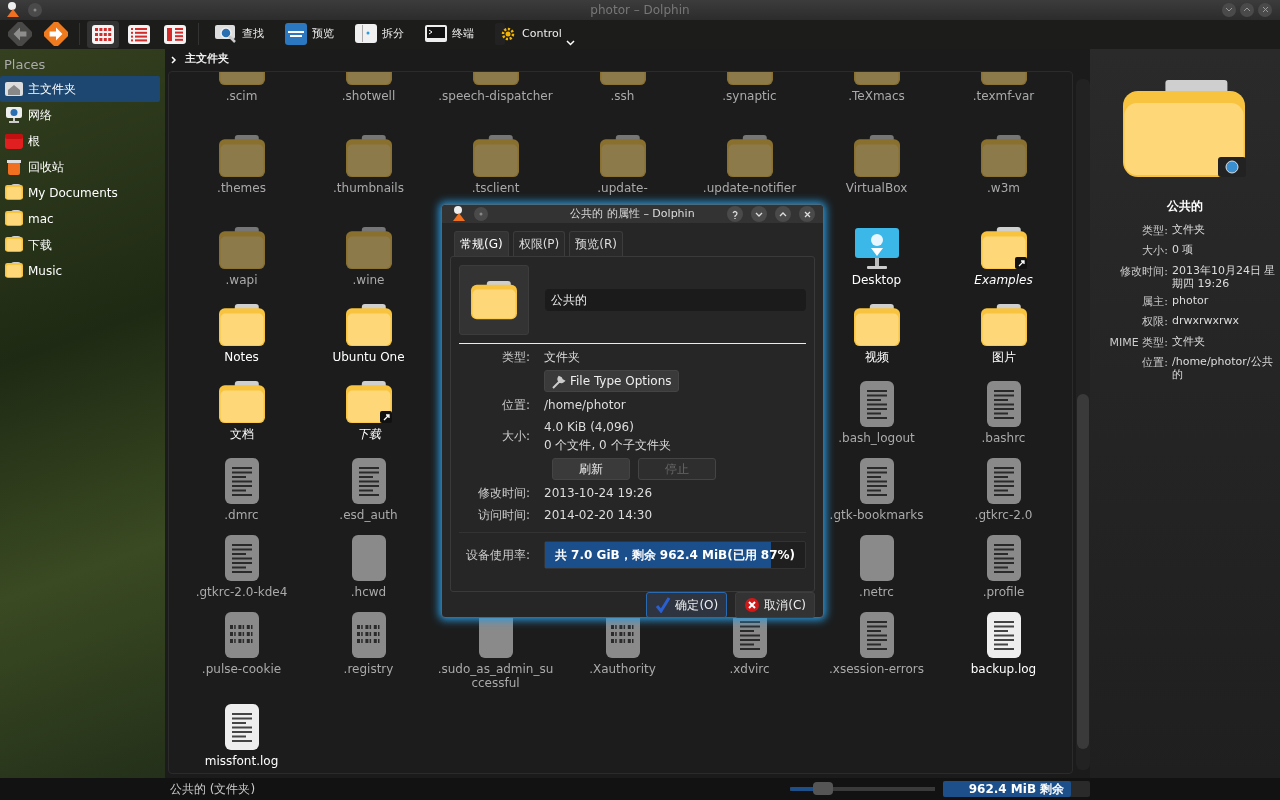 This screenshot has height=800, width=1280. What do you see at coordinates (1144, 271) in the screenshot?
I see `info-label: 修改时间:` at bounding box center [1144, 271].